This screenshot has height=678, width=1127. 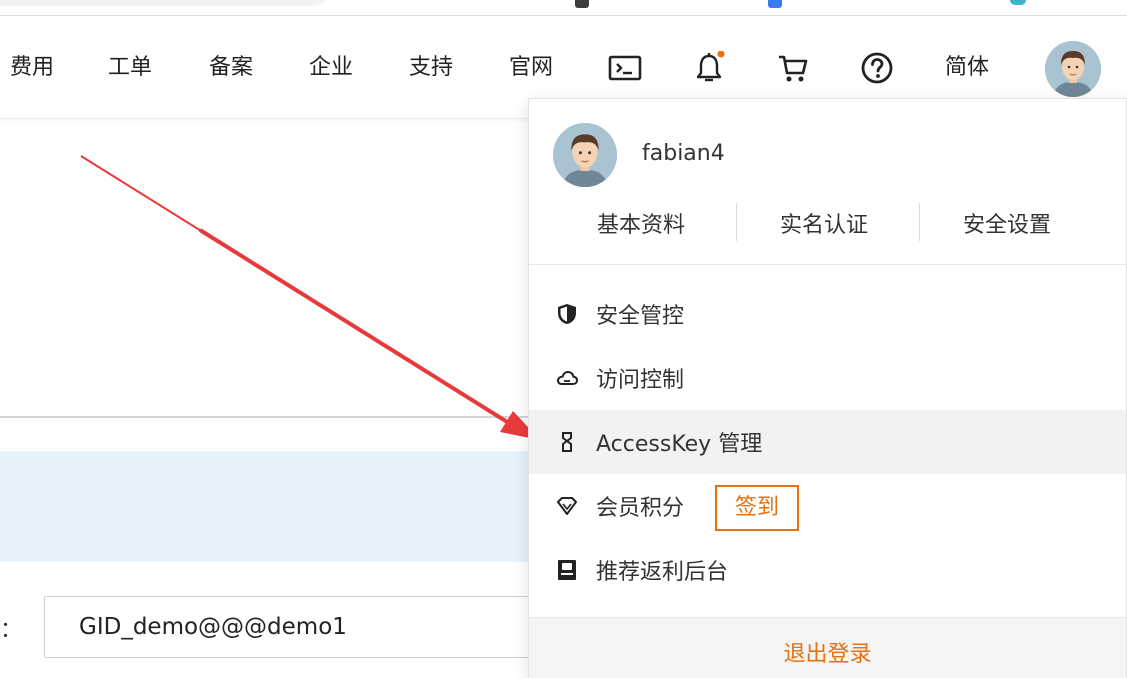 What do you see at coordinates (567, 378) in the screenshot?
I see `cloud-icon` at bounding box center [567, 378].